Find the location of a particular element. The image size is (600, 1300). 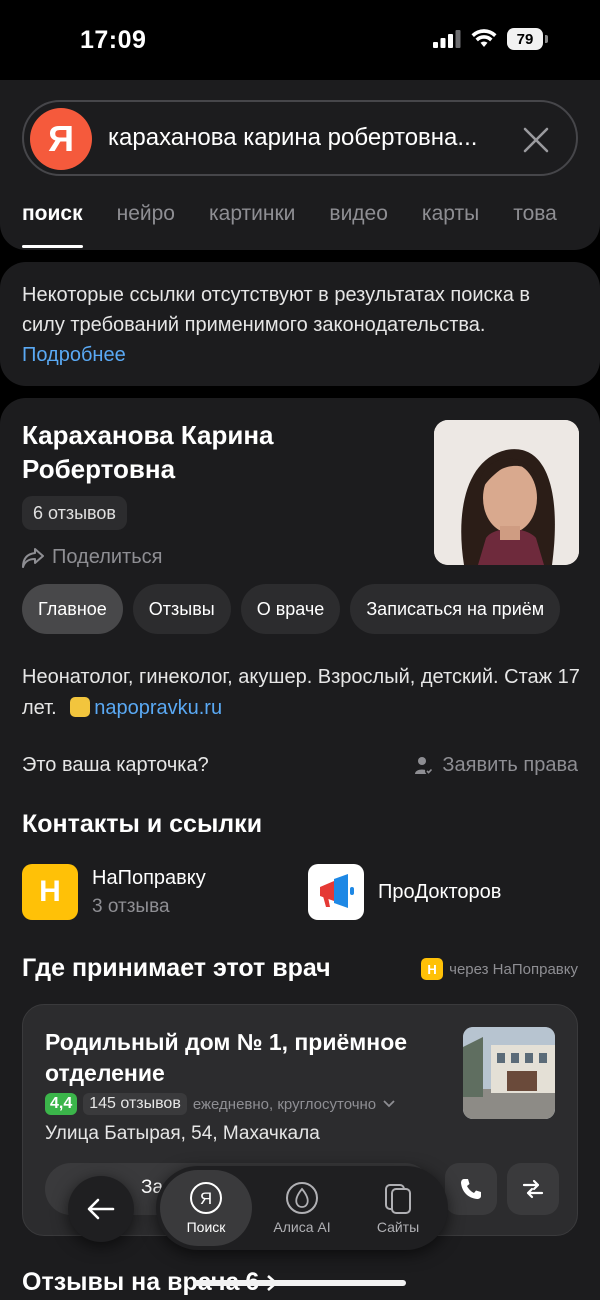

call-button is located at coordinates (471, 1189).